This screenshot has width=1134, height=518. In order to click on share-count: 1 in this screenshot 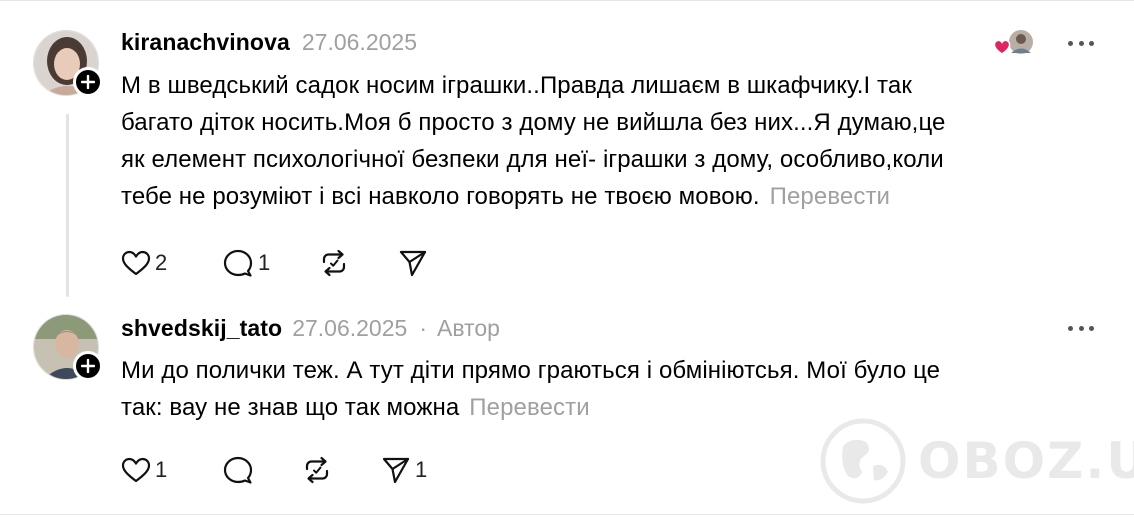, I will do `click(421, 469)`.